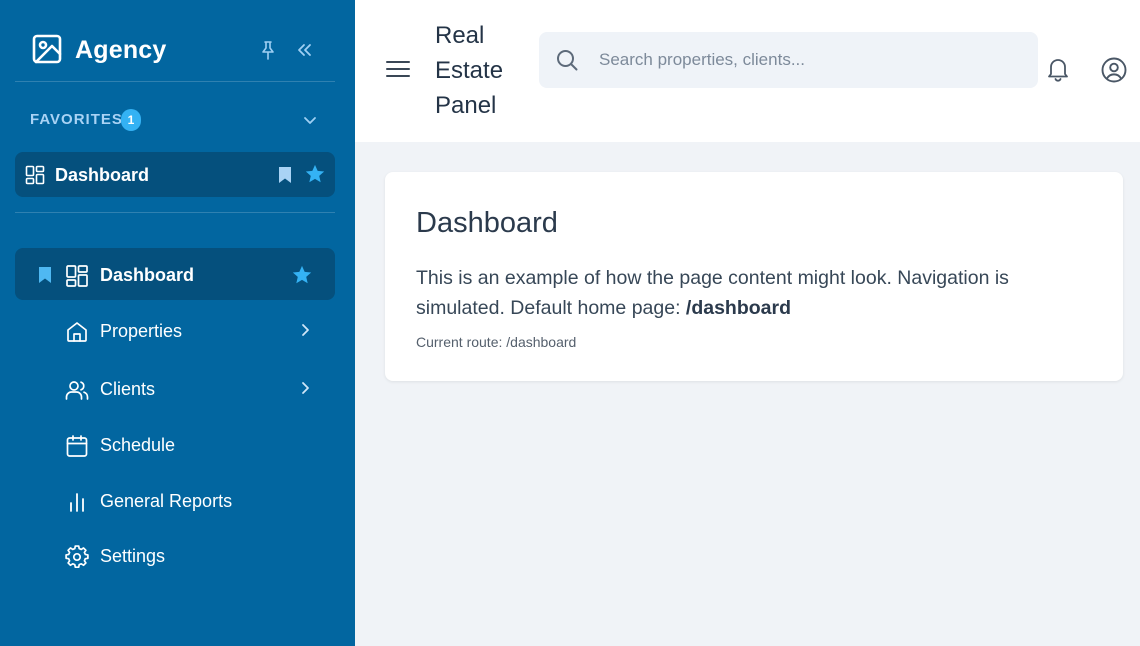  Describe the element at coordinates (567, 60) in the screenshot. I see `search-icon` at that location.